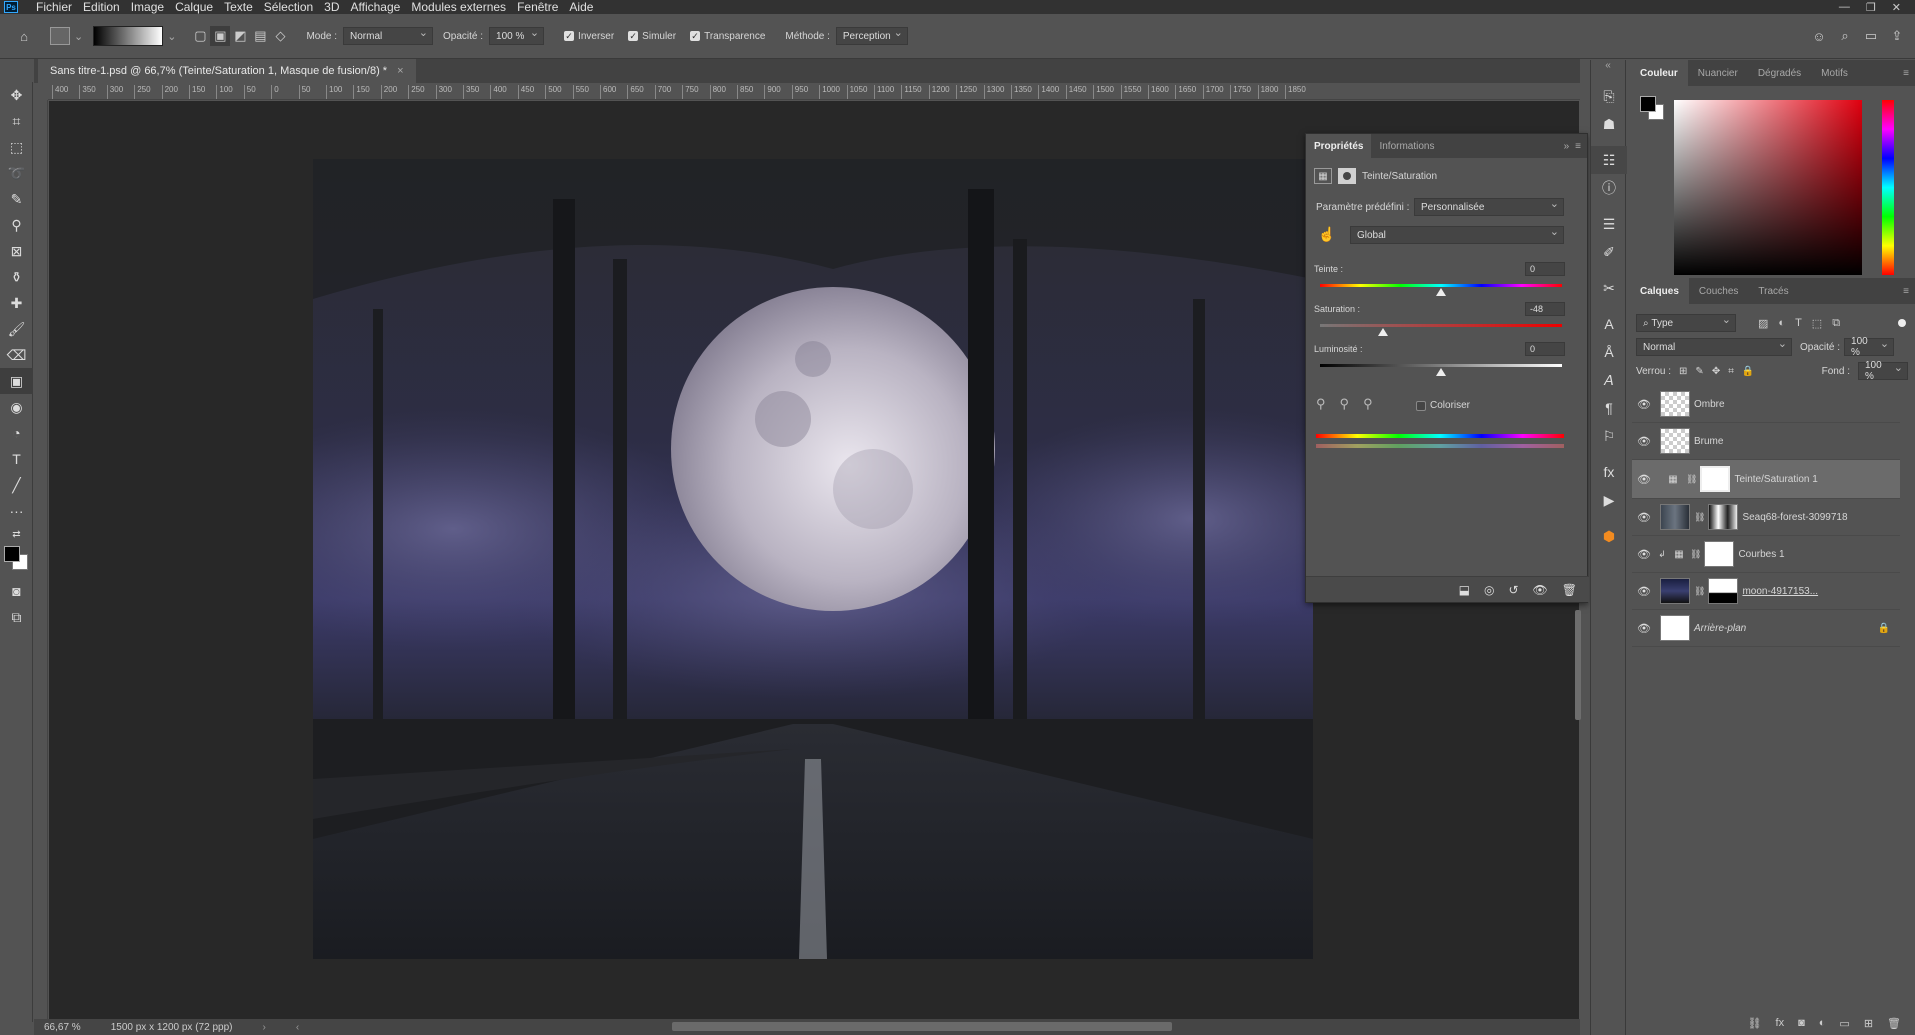  Describe the element at coordinates (1779, 73) in the screenshot. I see `tab-gradients: Dégradés` at that location.